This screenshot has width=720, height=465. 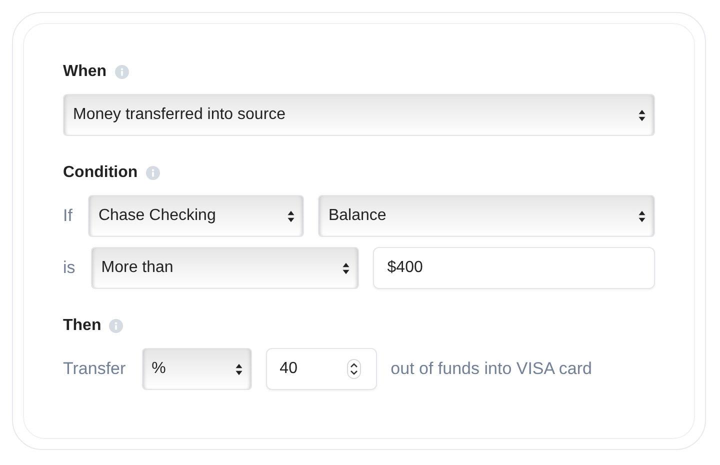 What do you see at coordinates (514, 268) in the screenshot?
I see `amount-field: $400` at bounding box center [514, 268].